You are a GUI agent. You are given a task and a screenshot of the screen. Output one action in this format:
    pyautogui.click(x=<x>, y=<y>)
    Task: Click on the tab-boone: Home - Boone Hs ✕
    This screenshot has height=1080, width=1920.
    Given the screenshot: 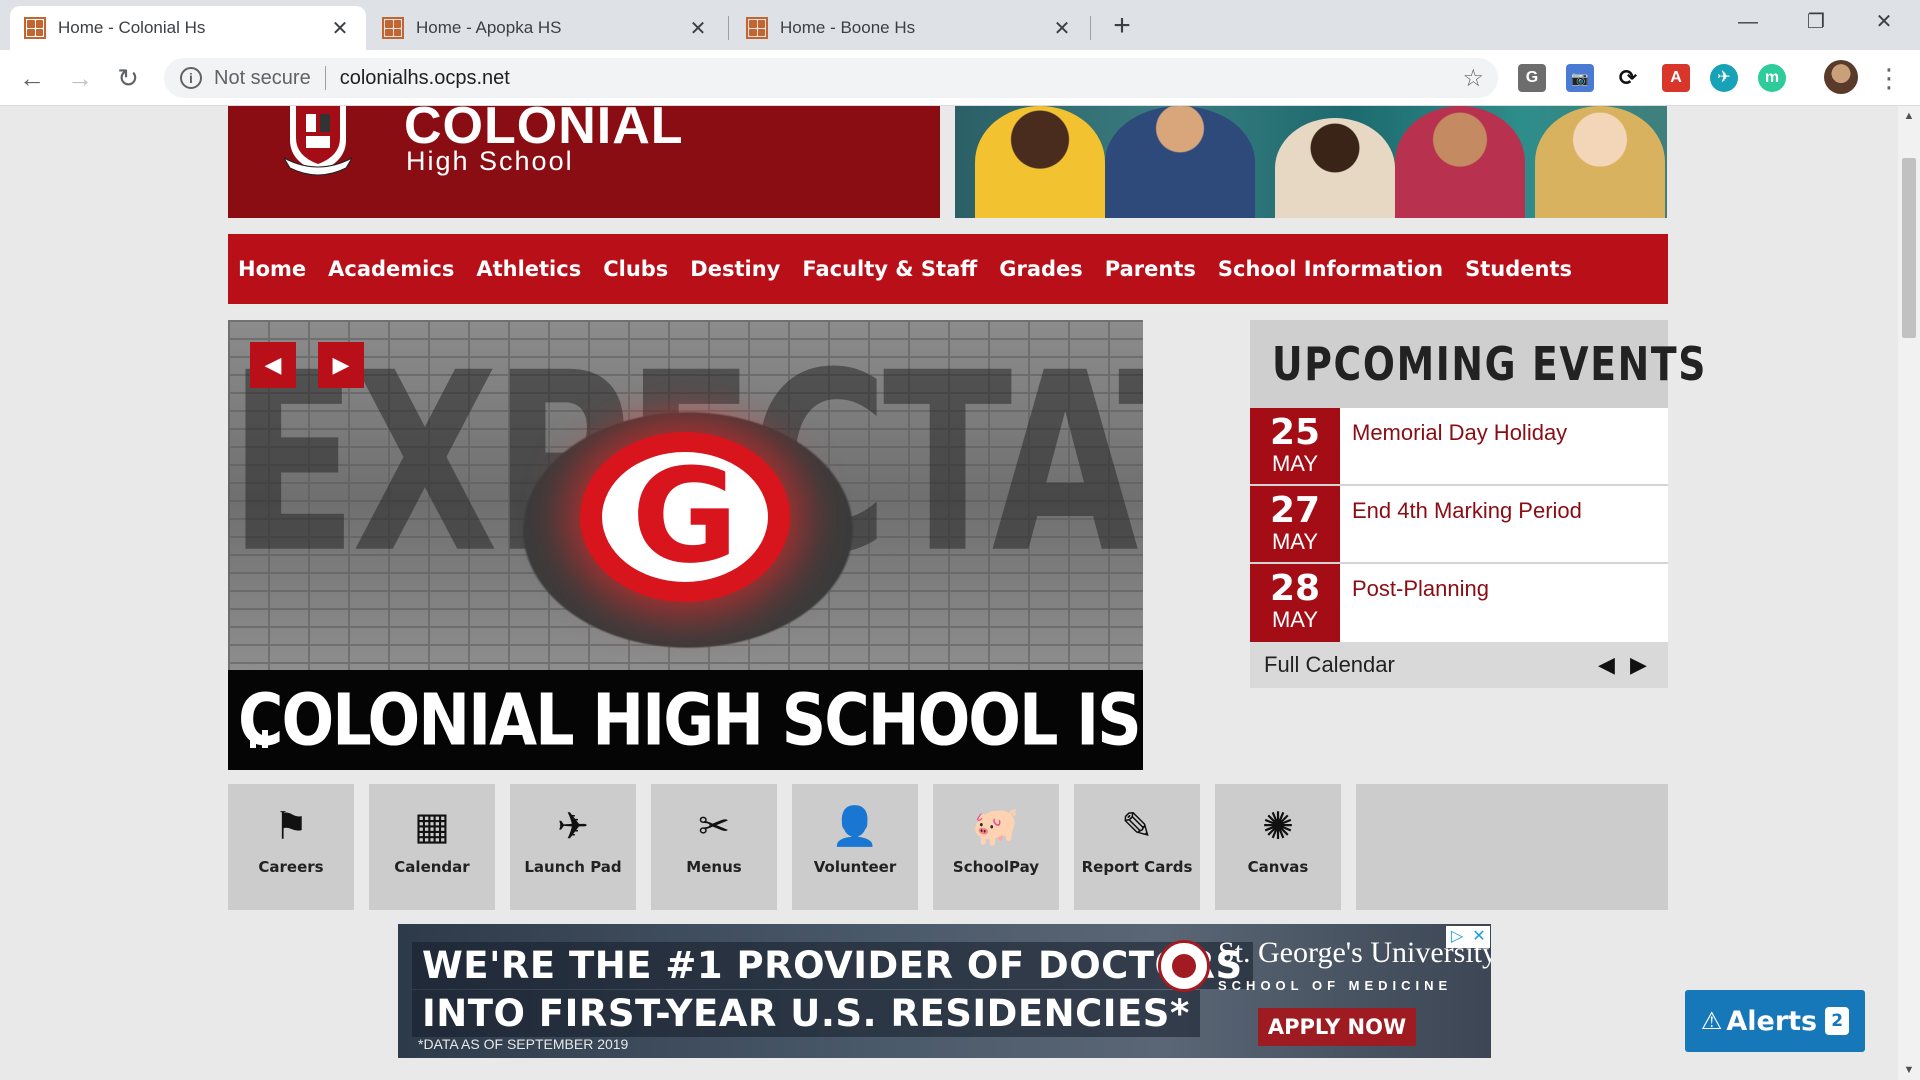 What is the action you would take?
    pyautogui.click(x=910, y=28)
    